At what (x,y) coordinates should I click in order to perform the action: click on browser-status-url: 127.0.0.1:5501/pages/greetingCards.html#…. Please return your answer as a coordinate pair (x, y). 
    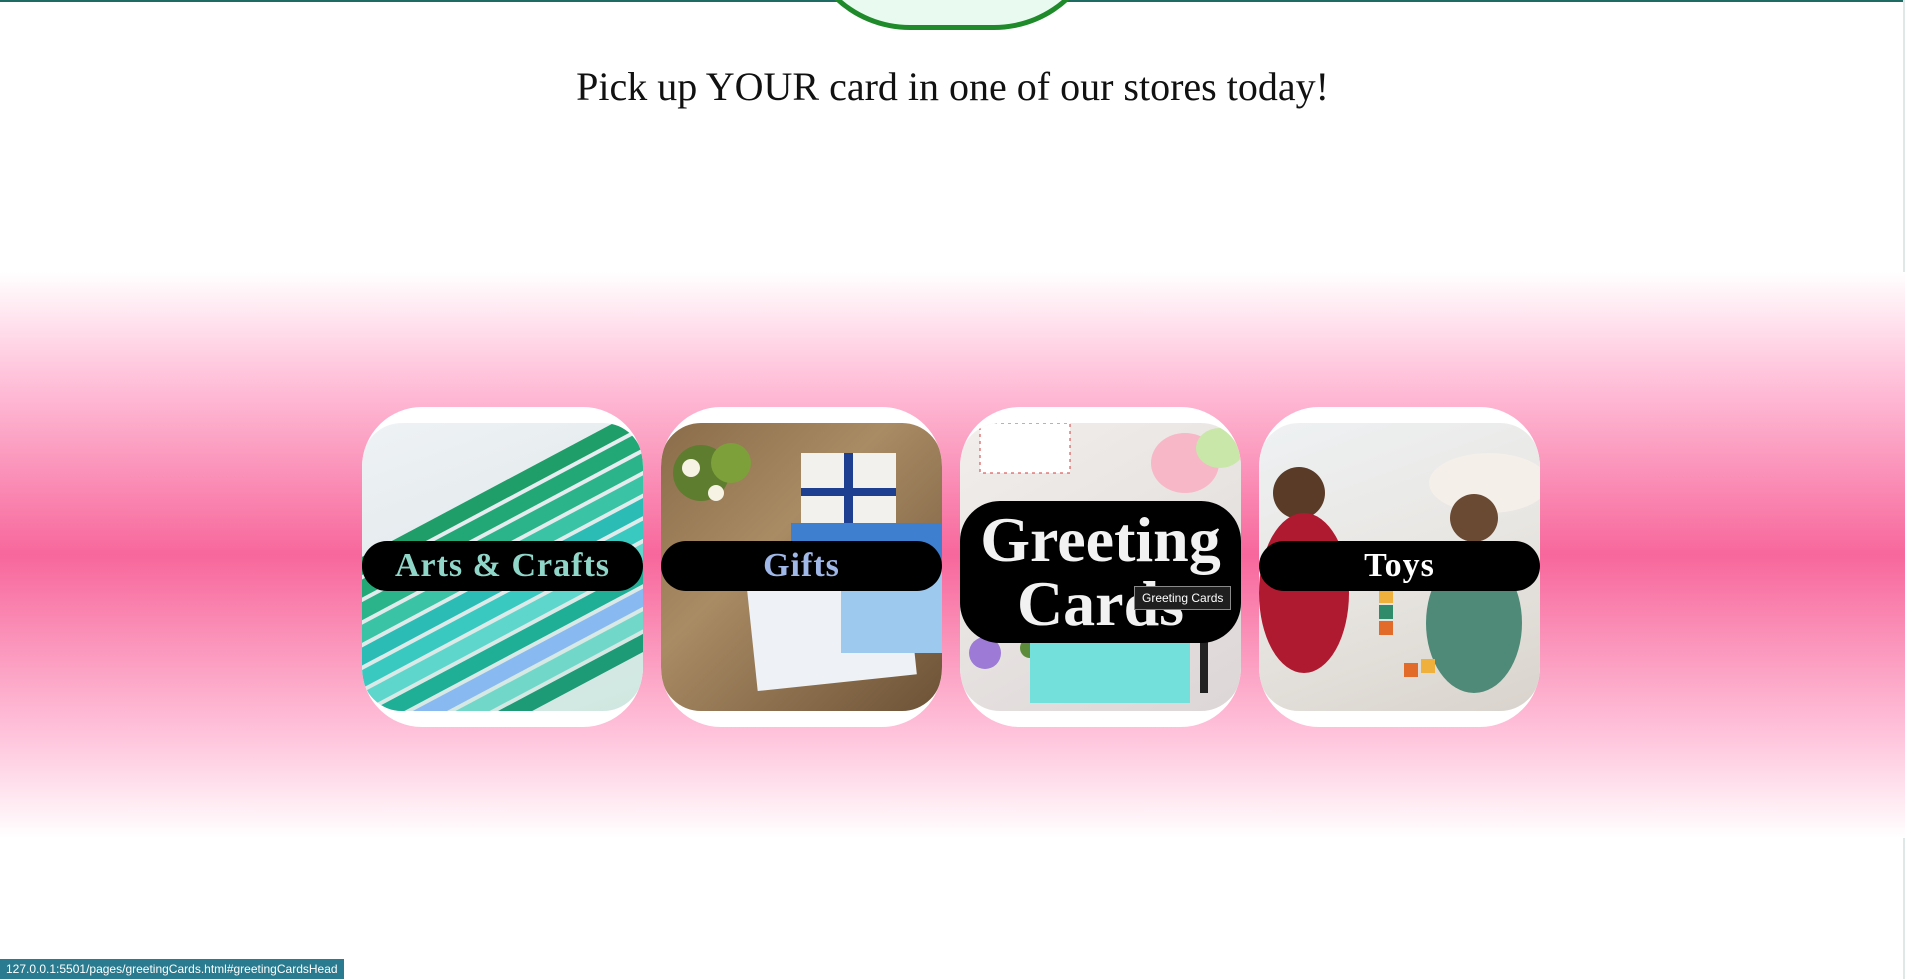
    Looking at the image, I should click on (172, 969).